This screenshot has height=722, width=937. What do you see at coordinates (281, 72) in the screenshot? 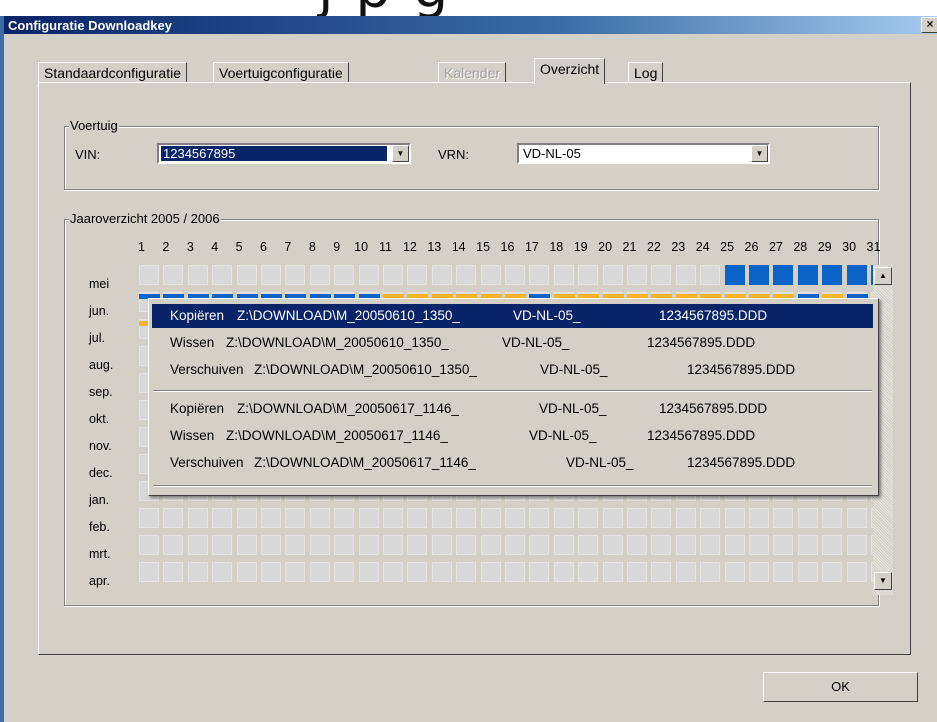
I see `tab-voertuigconfiguratie: Voertuigconfiguratie` at bounding box center [281, 72].